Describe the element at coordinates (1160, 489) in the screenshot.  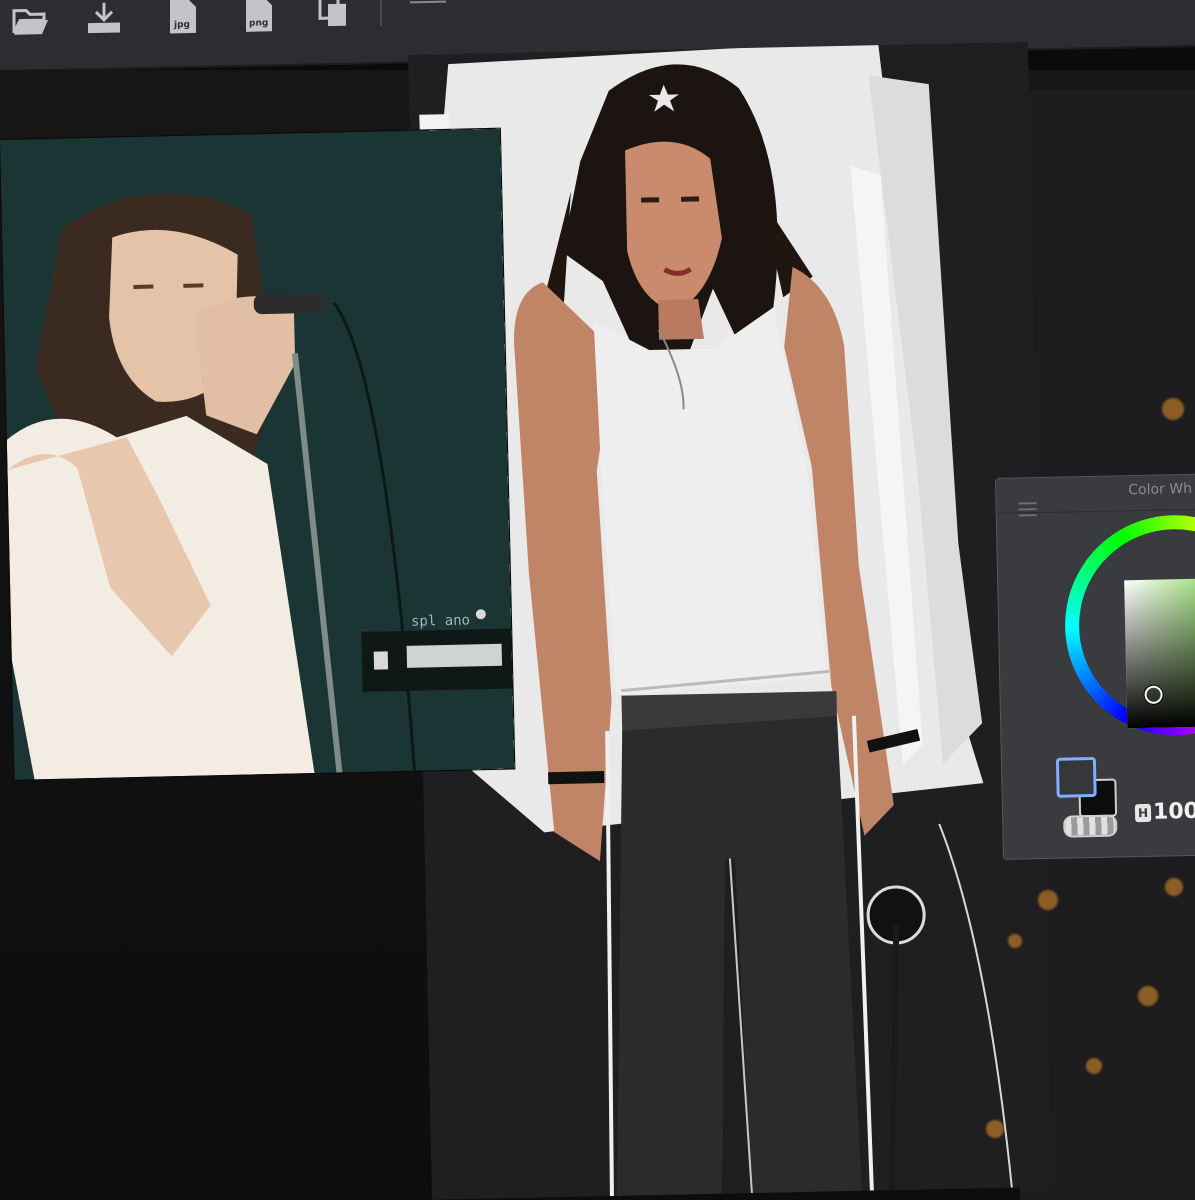
I see `color-panel-title: Color Wh` at that location.